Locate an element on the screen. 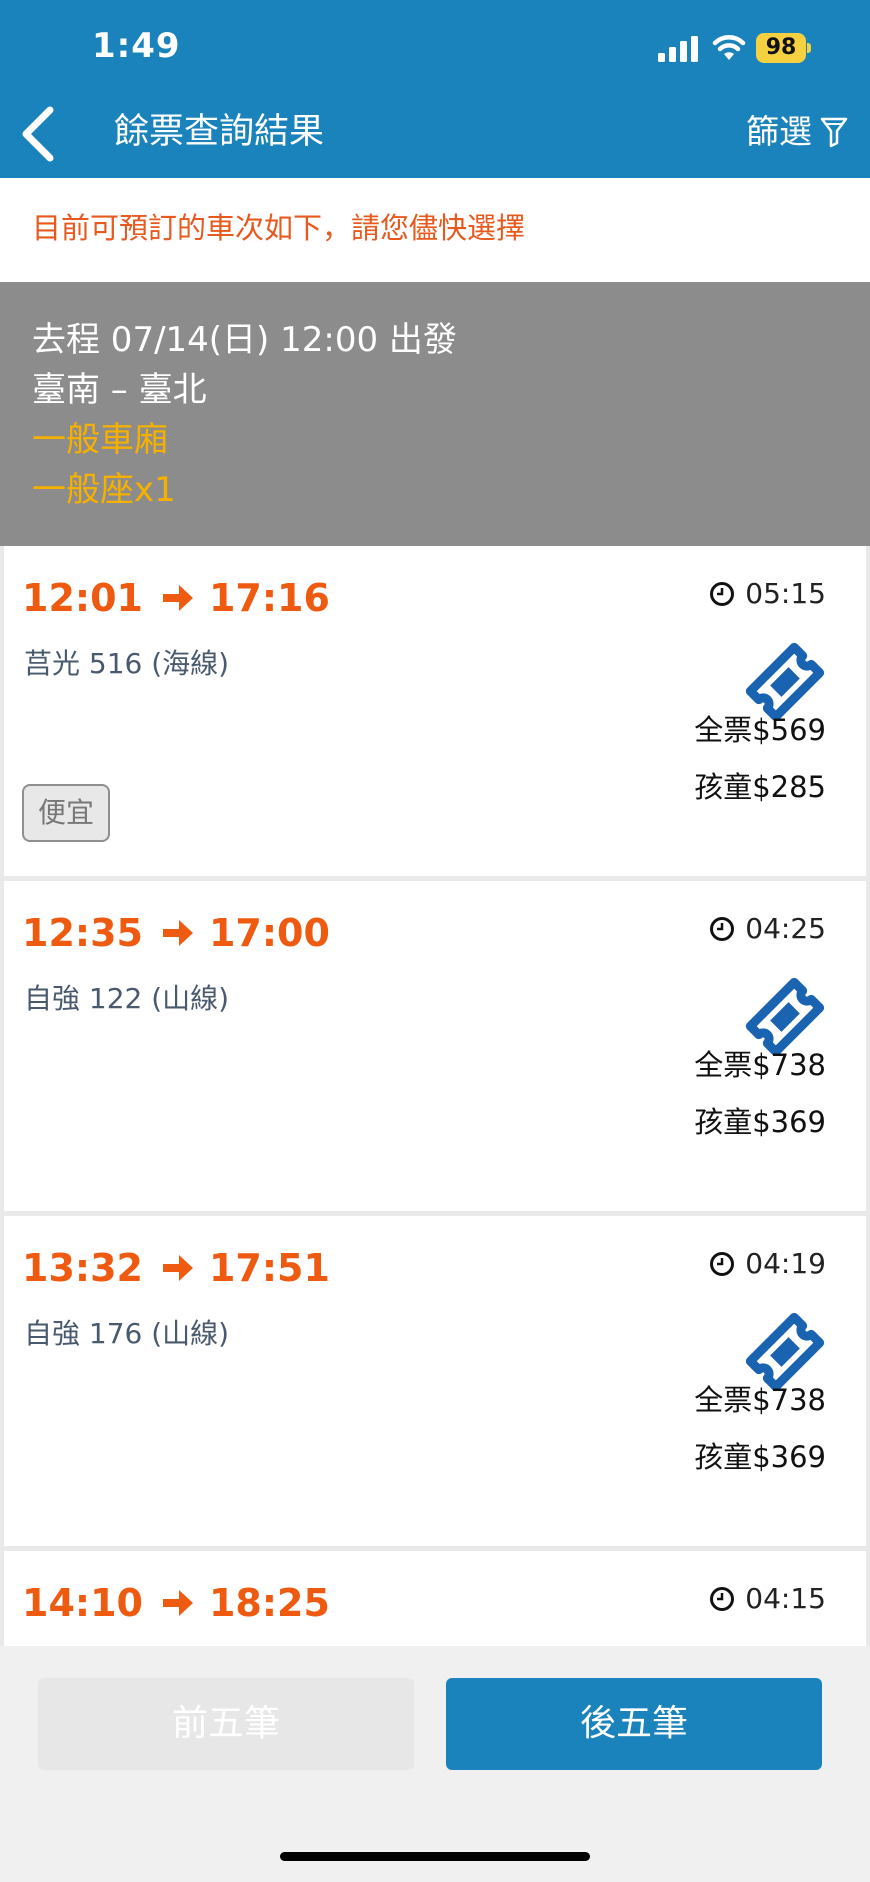 The image size is (870, 1882). train-name: 莒光 516 (海線) is located at coordinates (127, 663).